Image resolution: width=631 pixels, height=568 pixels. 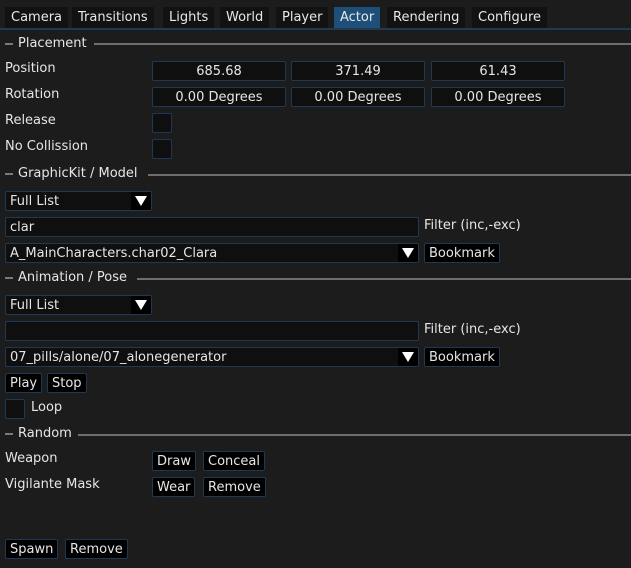 I want to click on section-animation-header: Animation / Pose, so click(x=66, y=278).